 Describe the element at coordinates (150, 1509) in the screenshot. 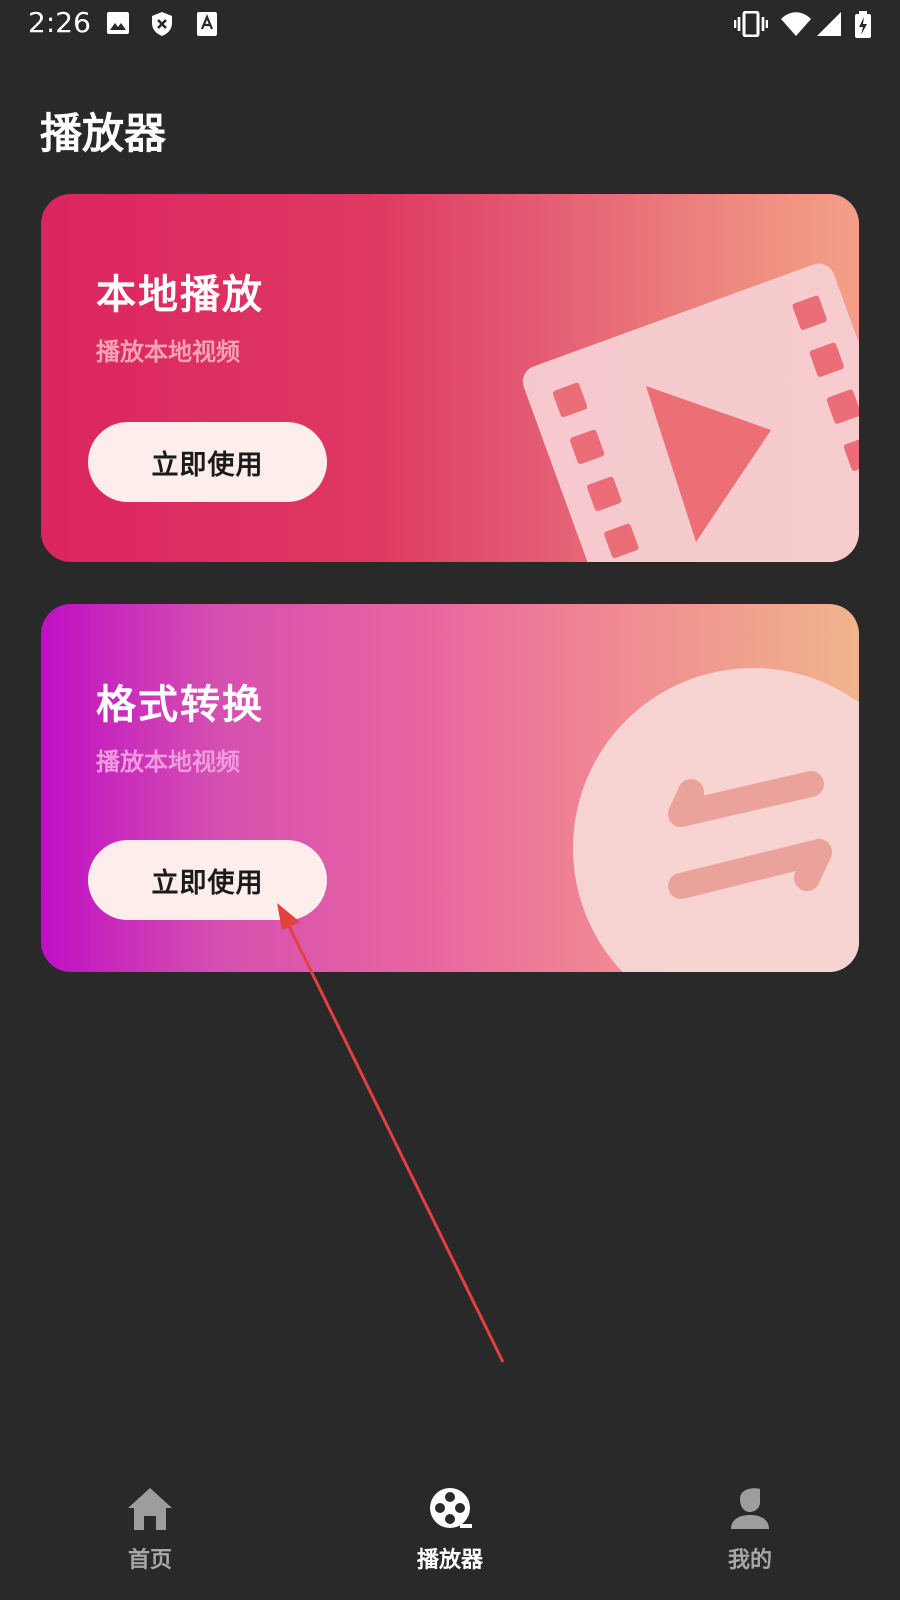

I see `home-icon` at that location.